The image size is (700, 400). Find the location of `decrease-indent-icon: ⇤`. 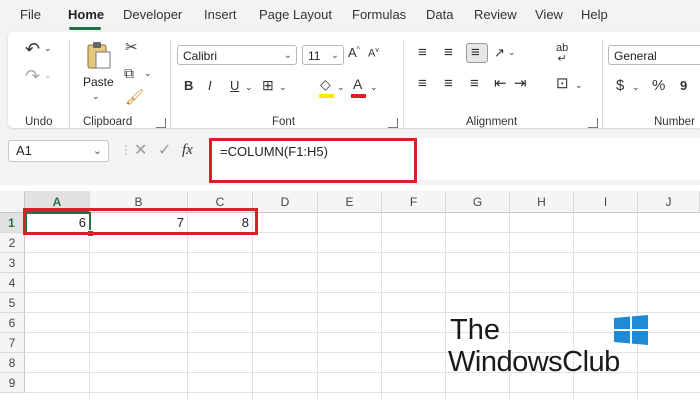

decrease-indent-icon: ⇤ is located at coordinates (500, 83).